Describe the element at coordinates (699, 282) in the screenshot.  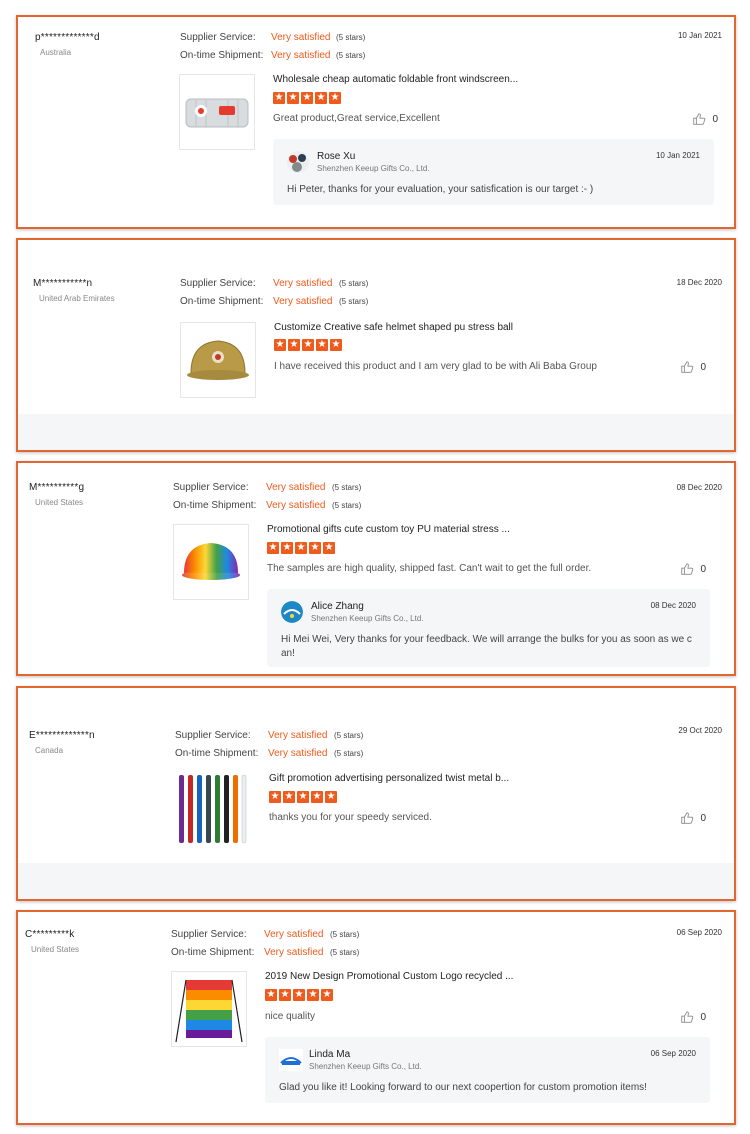
I see `review-date: 18 Dec 2020` at that location.